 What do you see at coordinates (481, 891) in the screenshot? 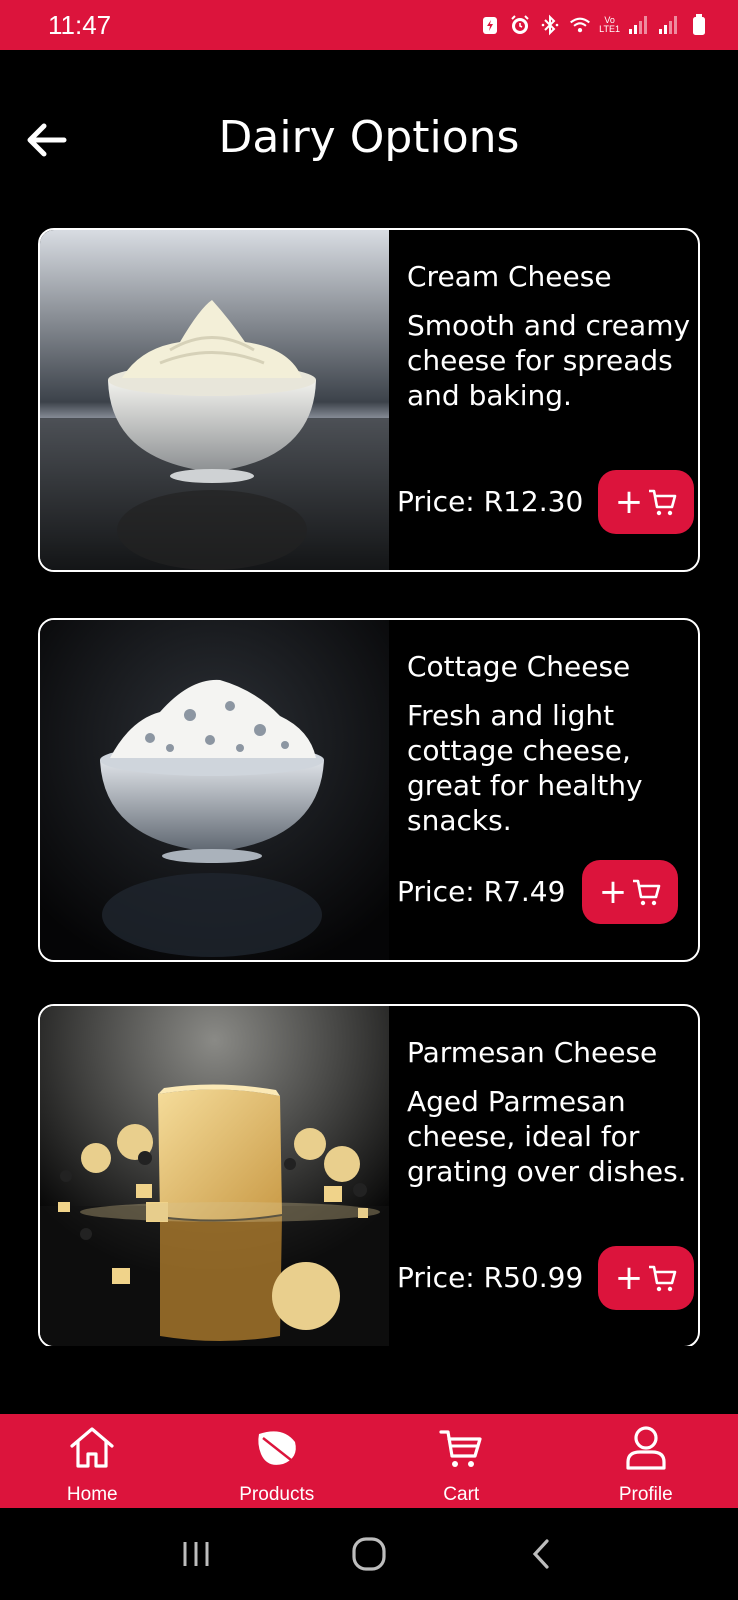
I see `product-price: Price: R7.49` at bounding box center [481, 891].